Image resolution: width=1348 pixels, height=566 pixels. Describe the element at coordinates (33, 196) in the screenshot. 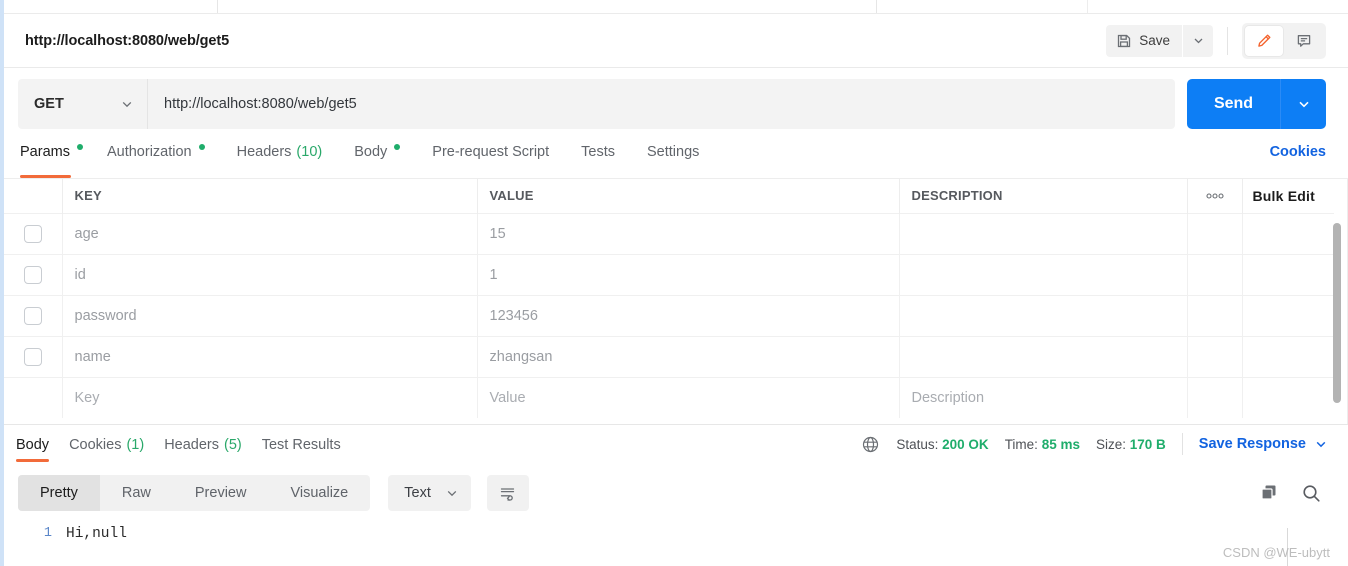

I see `column-header-checkbox` at that location.